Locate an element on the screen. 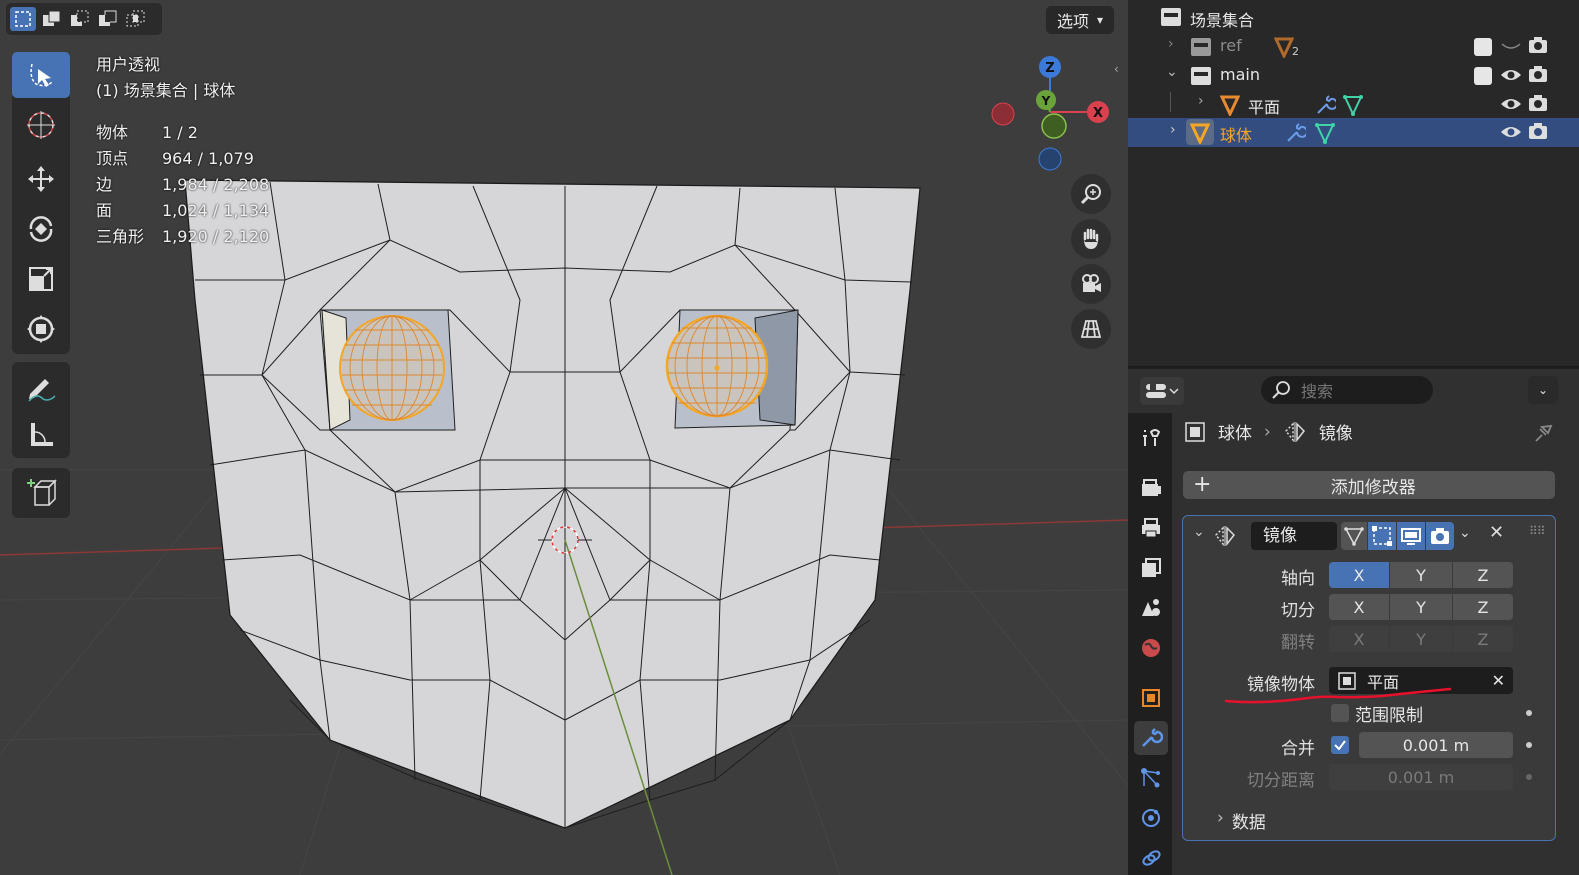 The height and width of the screenshot is (875, 1579). origin-dot is located at coordinates (717, 368).